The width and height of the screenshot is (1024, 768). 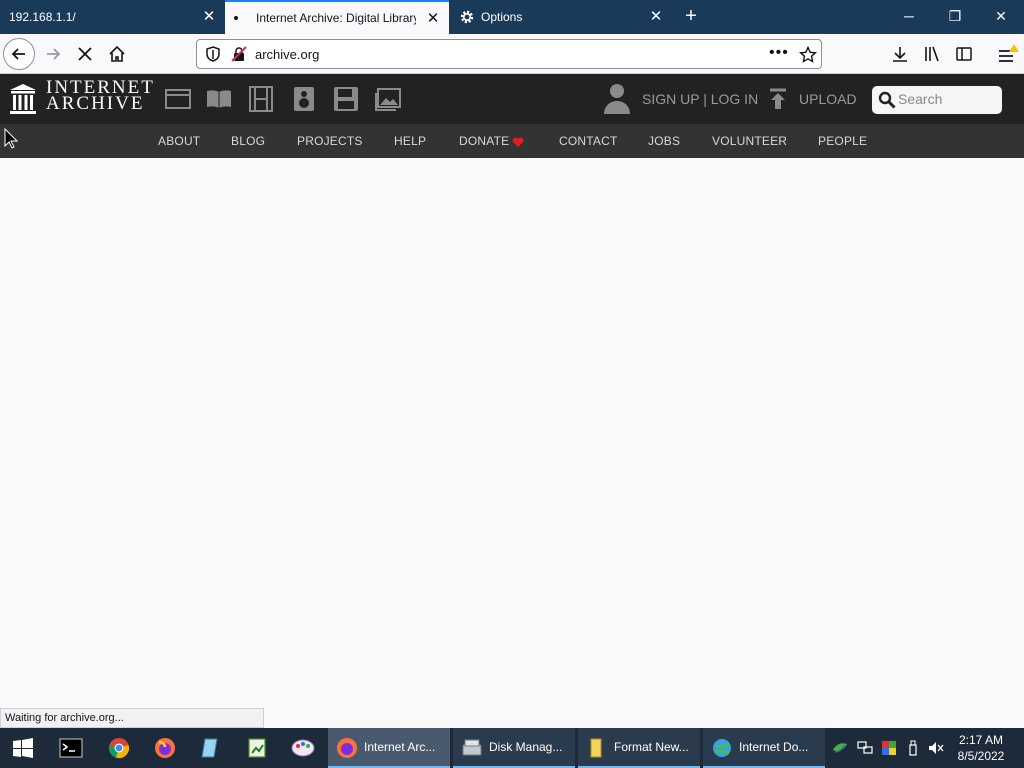 What do you see at coordinates (560, 17) in the screenshot?
I see `tab-options: Options ✕` at bounding box center [560, 17].